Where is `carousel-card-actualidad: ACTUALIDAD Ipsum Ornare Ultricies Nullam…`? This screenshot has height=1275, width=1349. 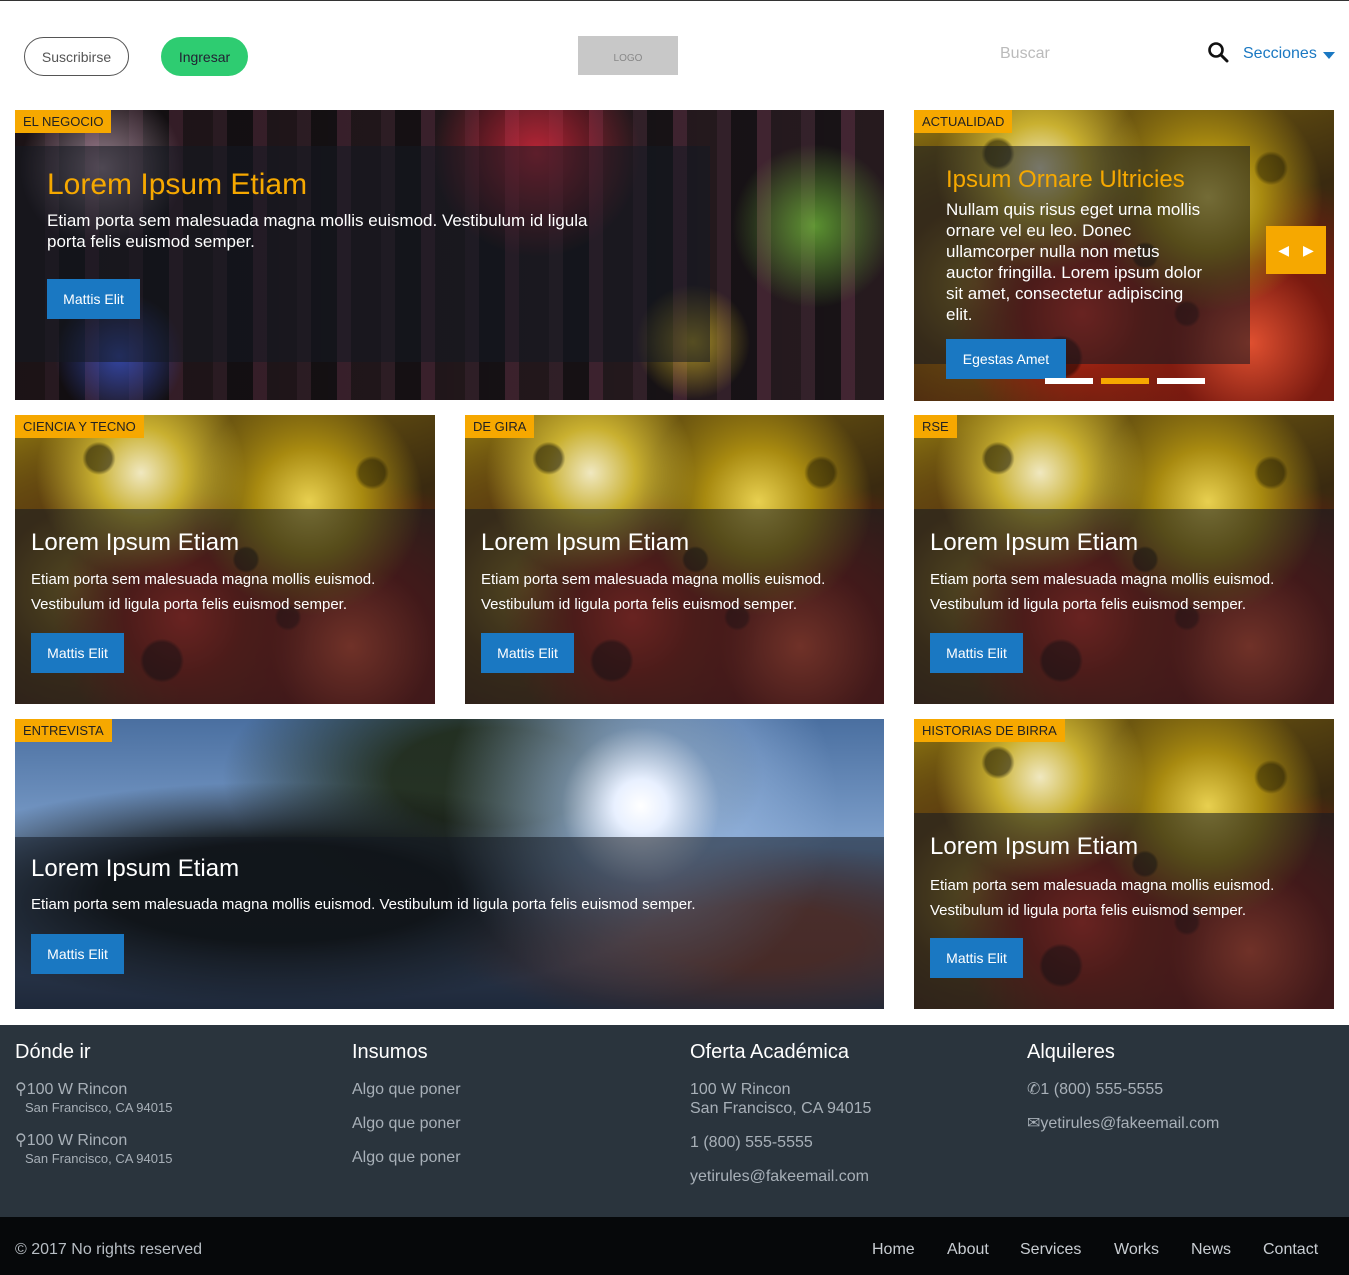
carousel-card-actualidad: ACTUALIDAD Ipsum Ornare Ultricies Nullam… is located at coordinates (1124, 255).